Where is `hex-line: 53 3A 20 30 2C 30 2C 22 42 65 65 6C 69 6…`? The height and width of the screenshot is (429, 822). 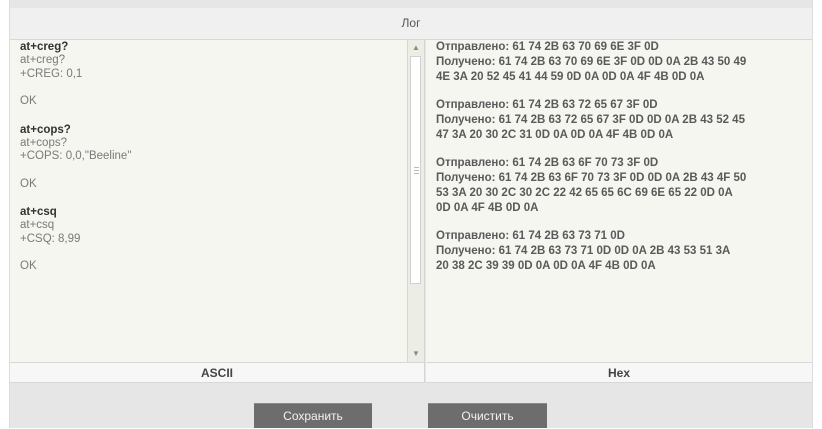
hex-line: 53 3A 20 30 2C 30 2C 22 42 65 65 6C 69 6… is located at coordinates (584, 193).